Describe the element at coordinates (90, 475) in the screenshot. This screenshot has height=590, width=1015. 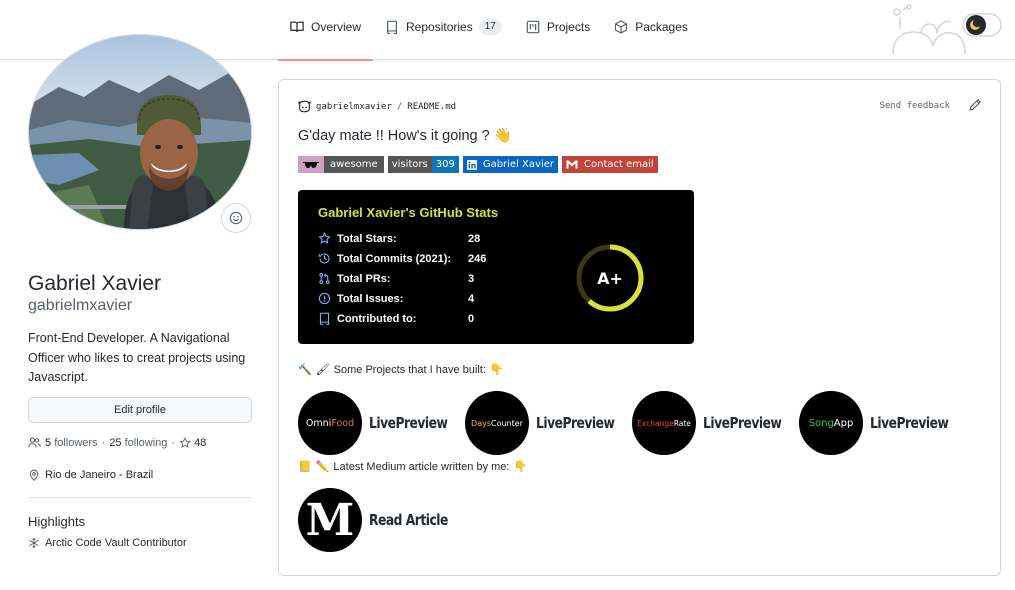
I see `profile-location: Rio de Janeiro - Brazil` at that location.